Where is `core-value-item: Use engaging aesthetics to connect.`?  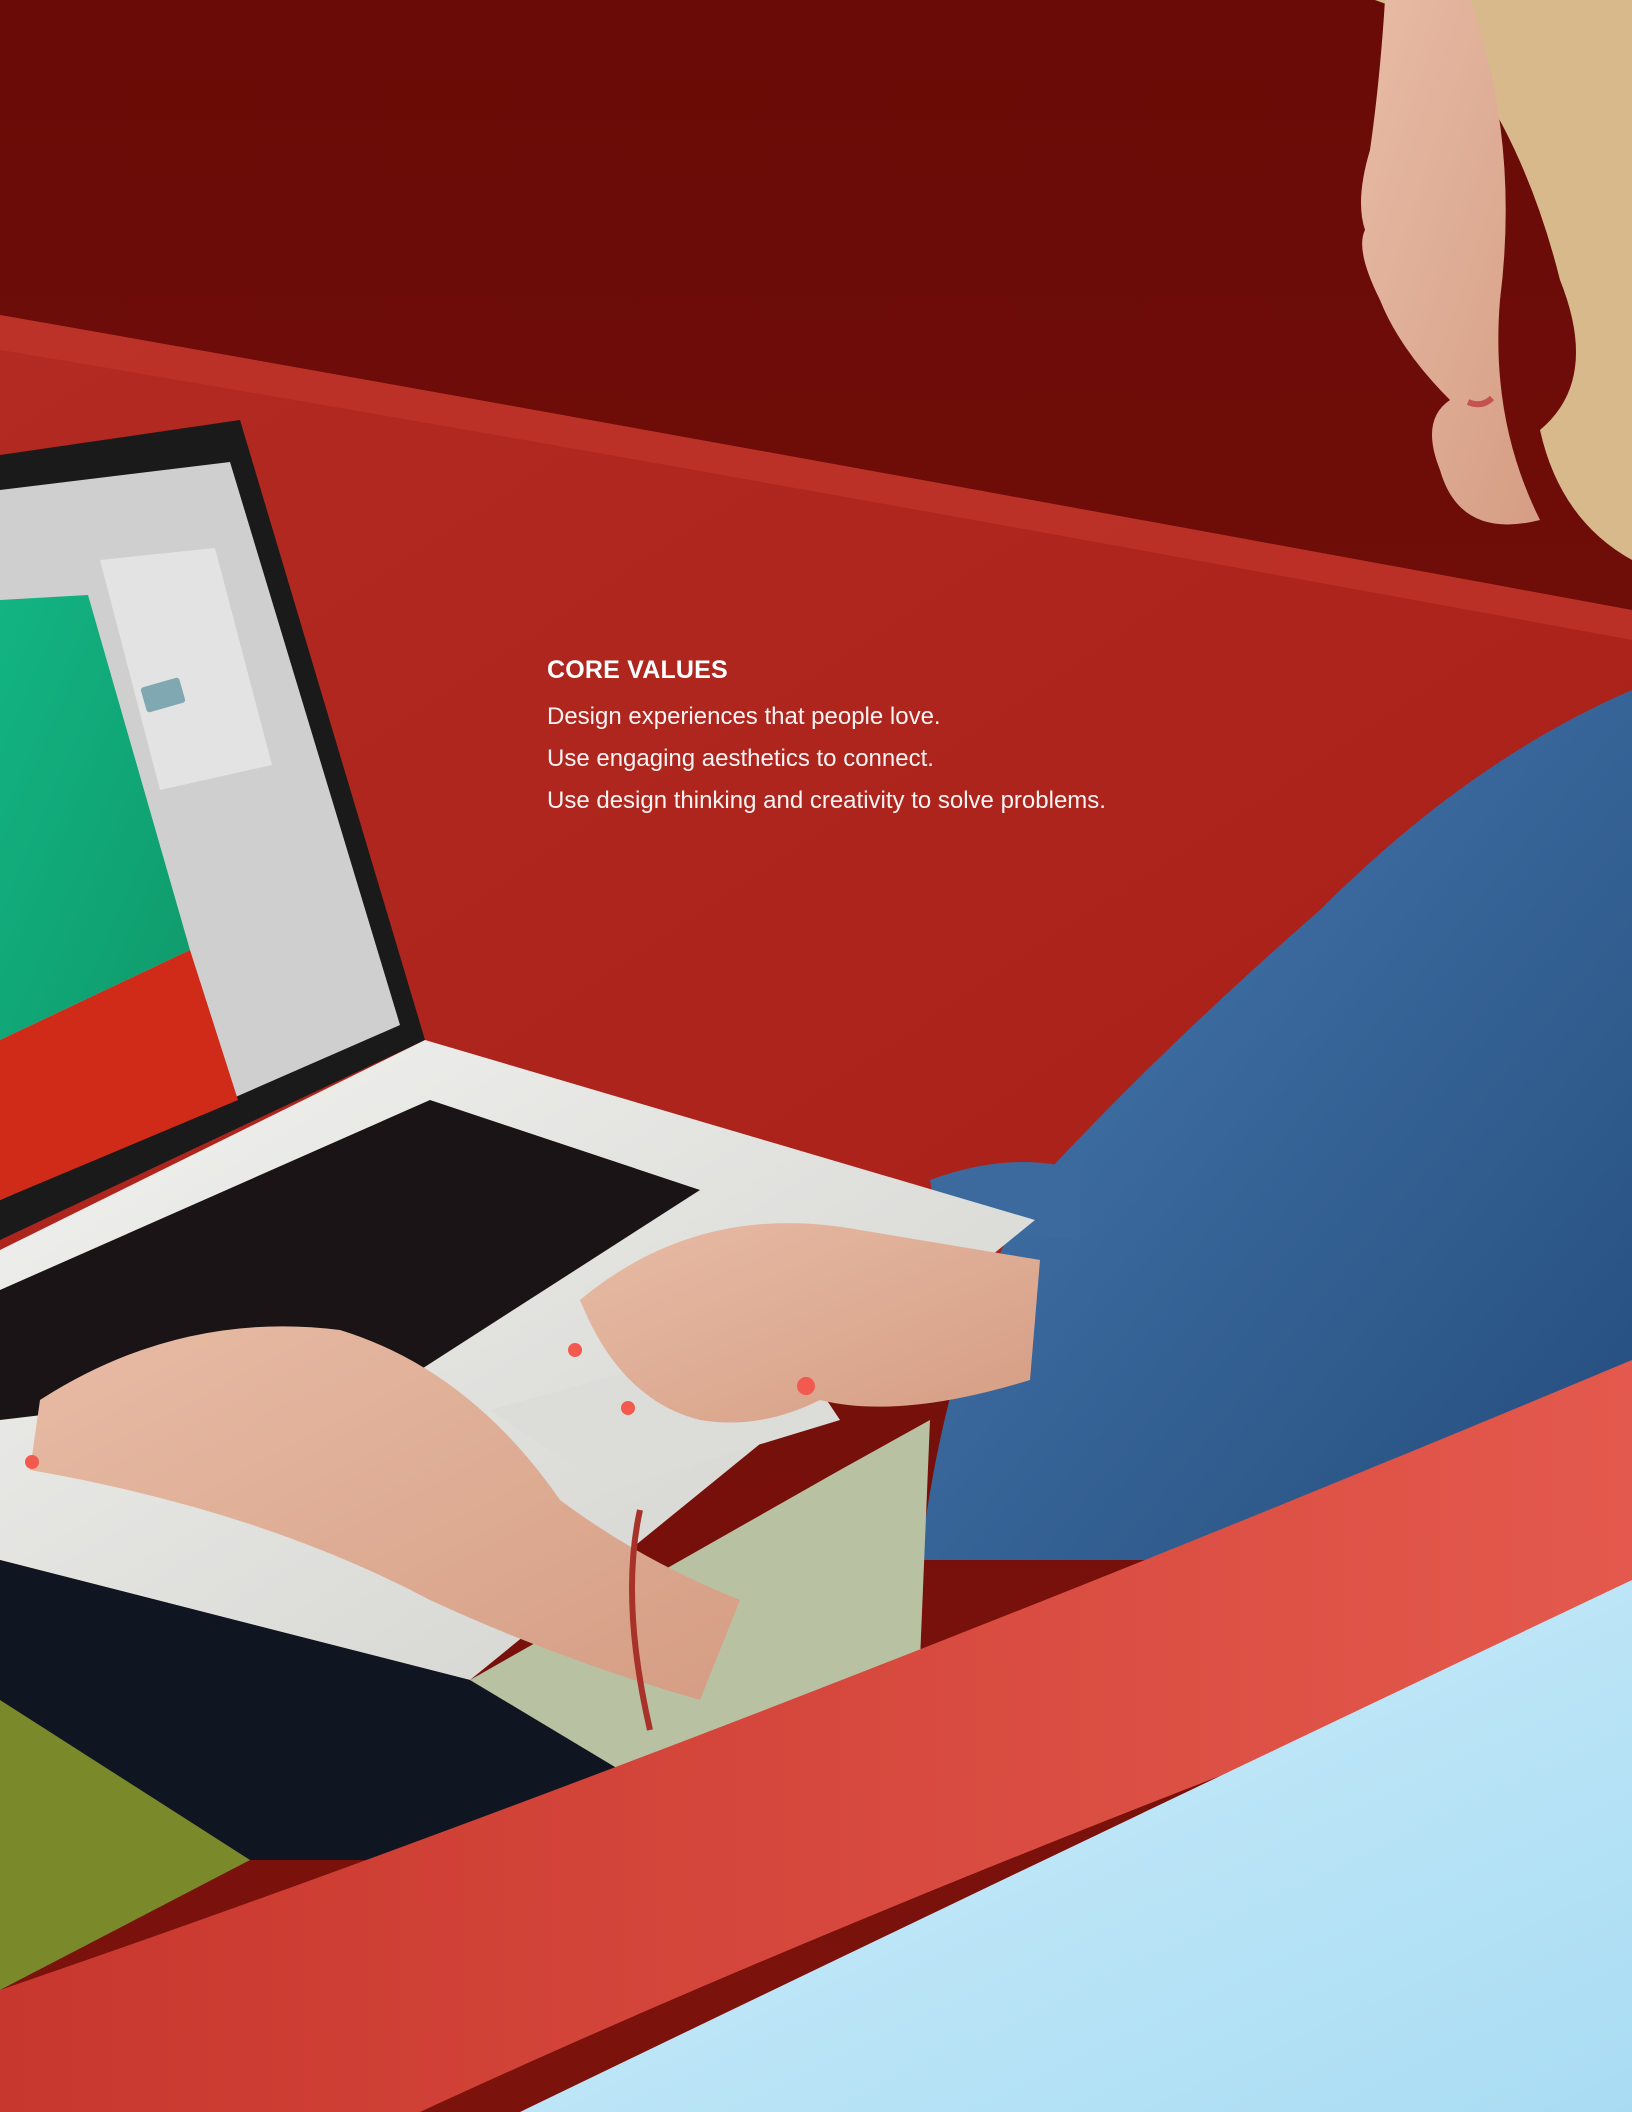
core-value-item: Use engaging aesthetics to connect. is located at coordinates (740, 758).